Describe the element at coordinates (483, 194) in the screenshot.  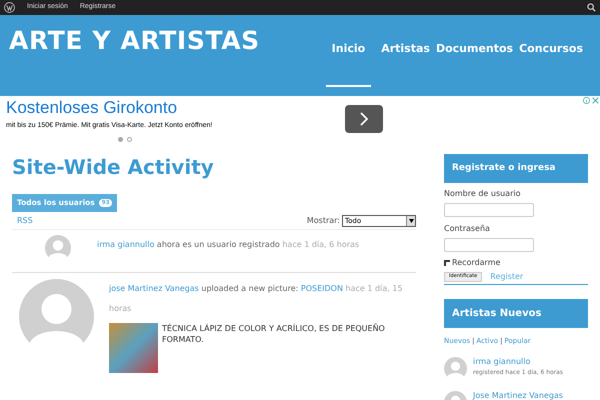
I see `field-label: Nombre de usuario` at that location.